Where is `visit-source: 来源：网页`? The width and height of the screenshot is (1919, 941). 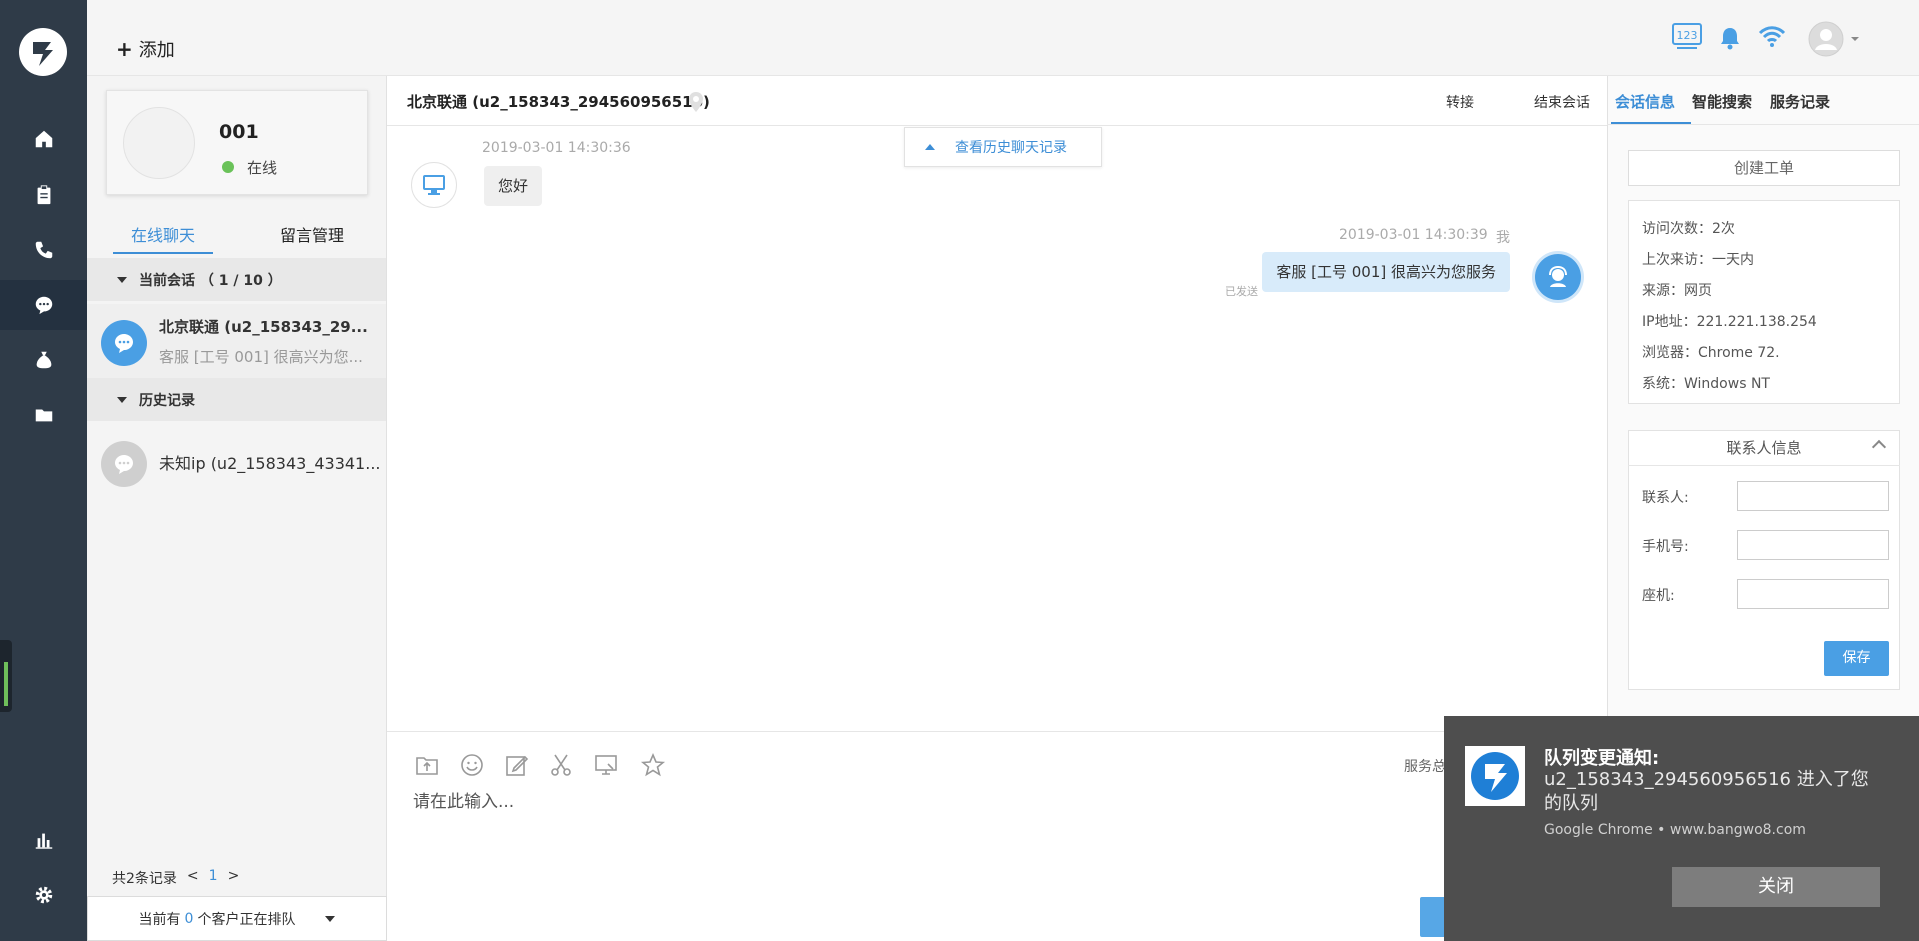 visit-source: 来源：网页 is located at coordinates (1677, 291).